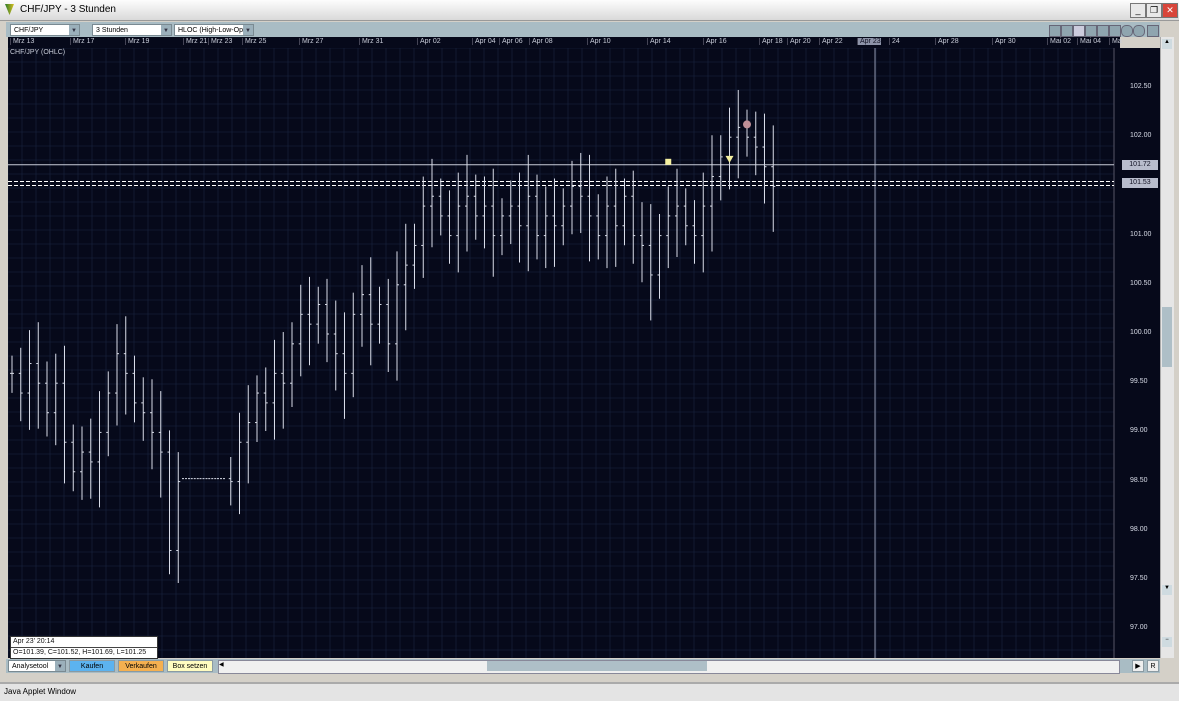 This screenshot has width=1179, height=701. Describe the element at coordinates (659, 41) in the screenshot. I see `x-tick-label: Apr 14` at that location.